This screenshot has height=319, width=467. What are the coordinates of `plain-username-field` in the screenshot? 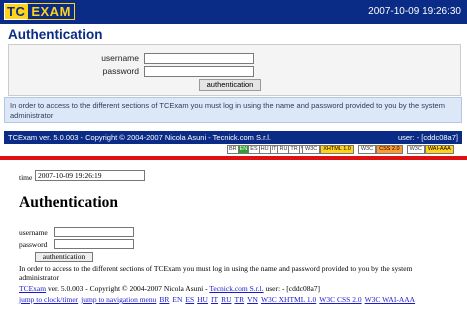 It's located at (94, 232).